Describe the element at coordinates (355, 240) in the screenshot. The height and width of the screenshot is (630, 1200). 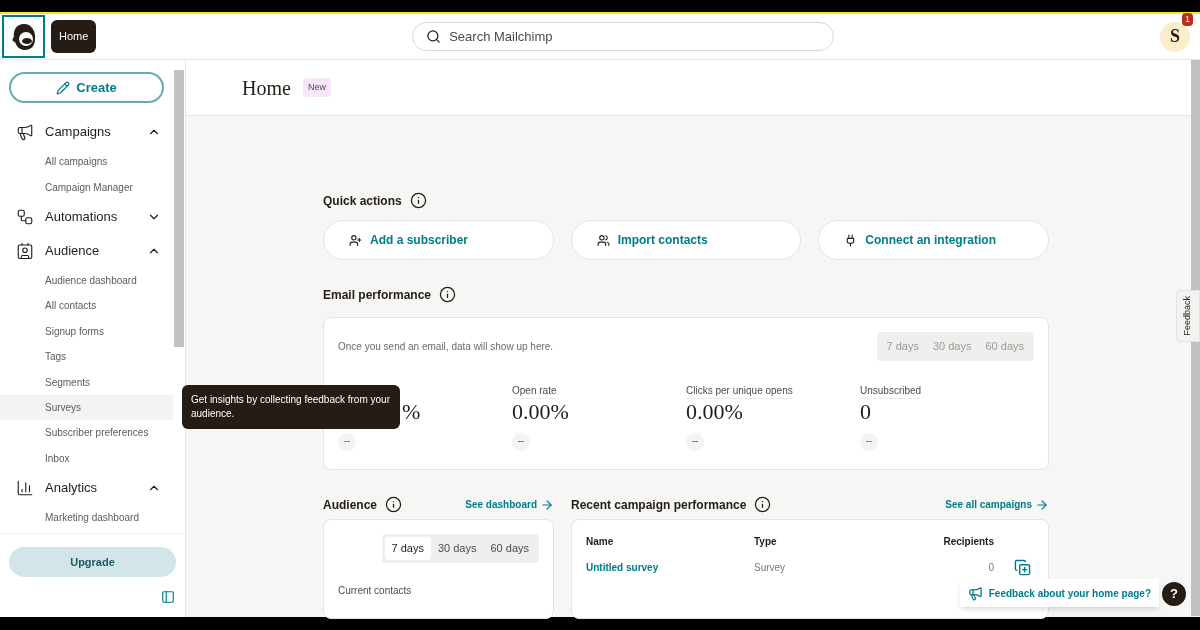
I see `user-plus-icon` at that location.